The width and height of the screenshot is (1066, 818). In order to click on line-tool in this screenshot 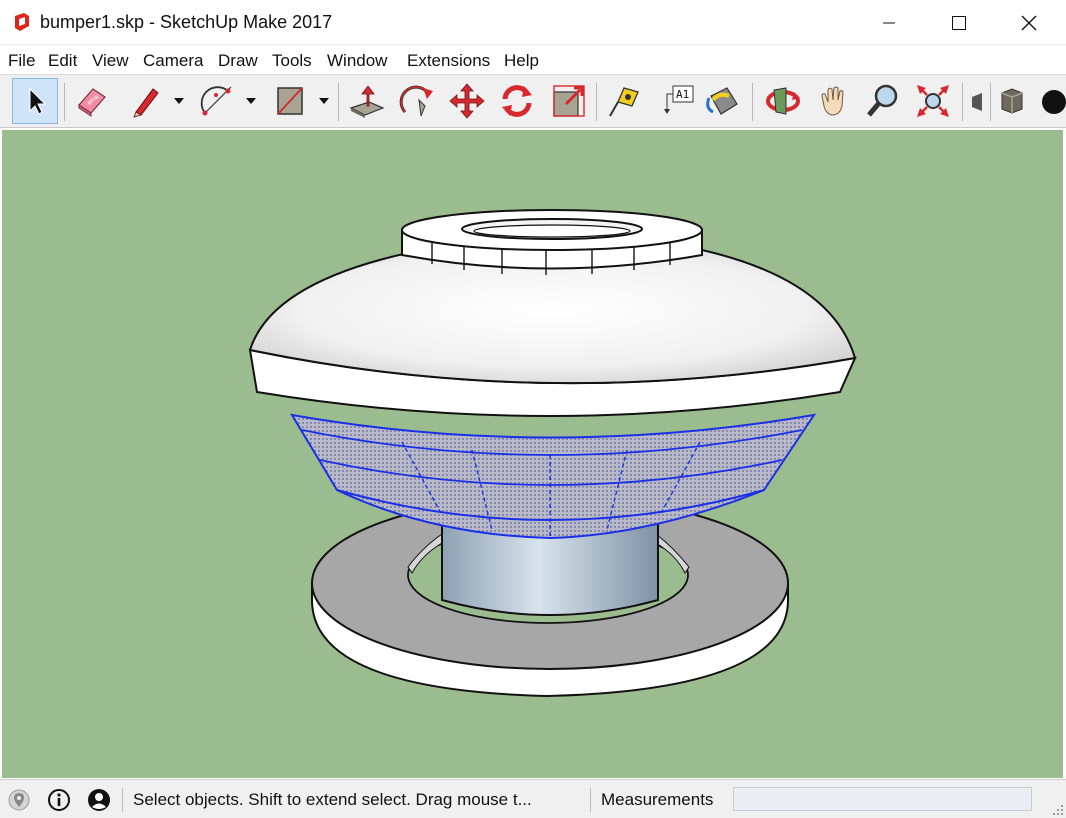, I will do `click(145, 101)`.